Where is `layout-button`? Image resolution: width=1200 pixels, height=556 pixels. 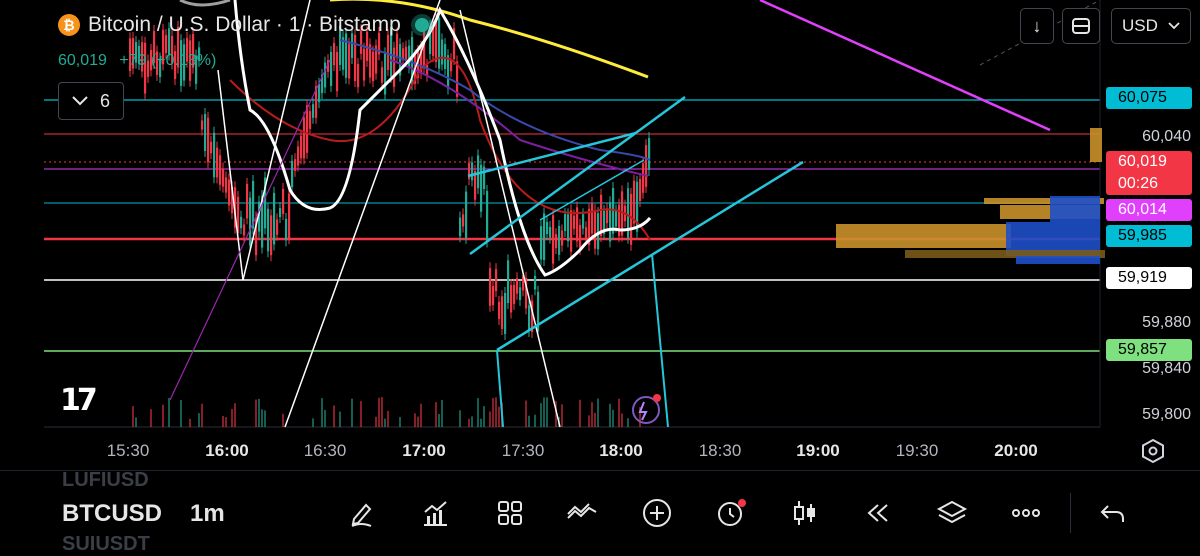 layout-button is located at coordinates (510, 513).